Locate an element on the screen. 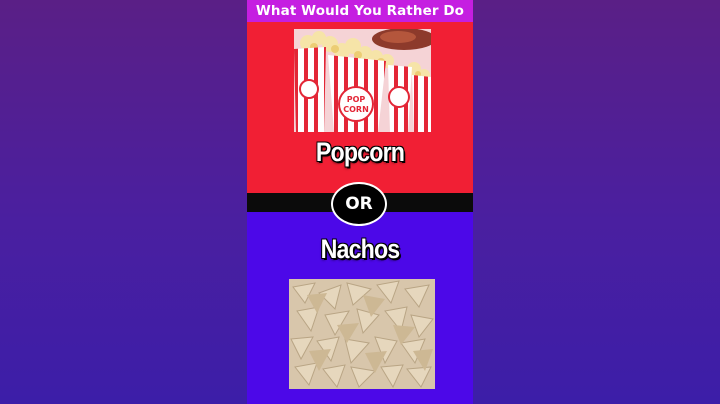  option-label-popcorn: Popcorn is located at coordinates (360, 152).